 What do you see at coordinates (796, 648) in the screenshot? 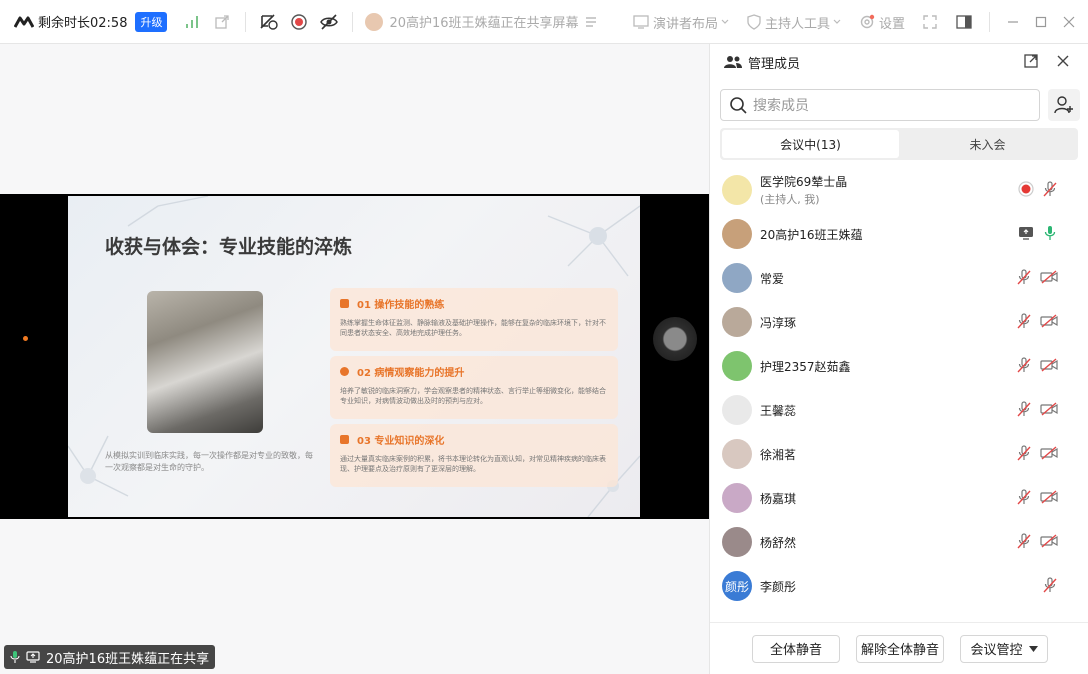
I see `mute-all-button: 全体静音` at bounding box center [796, 648].